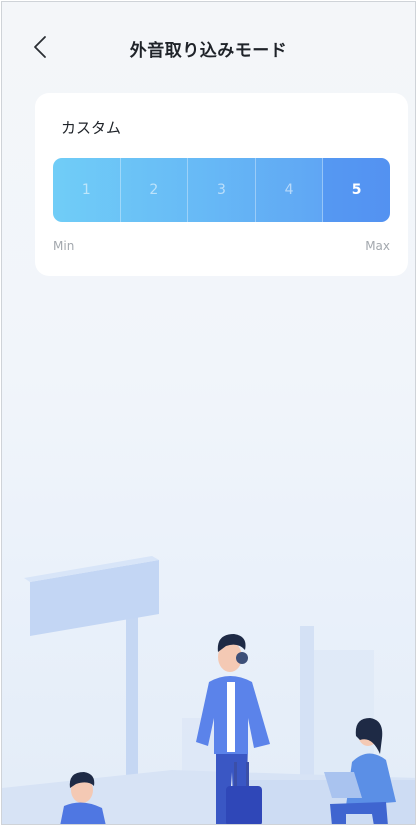  I want to click on signboard, so click(94, 598).